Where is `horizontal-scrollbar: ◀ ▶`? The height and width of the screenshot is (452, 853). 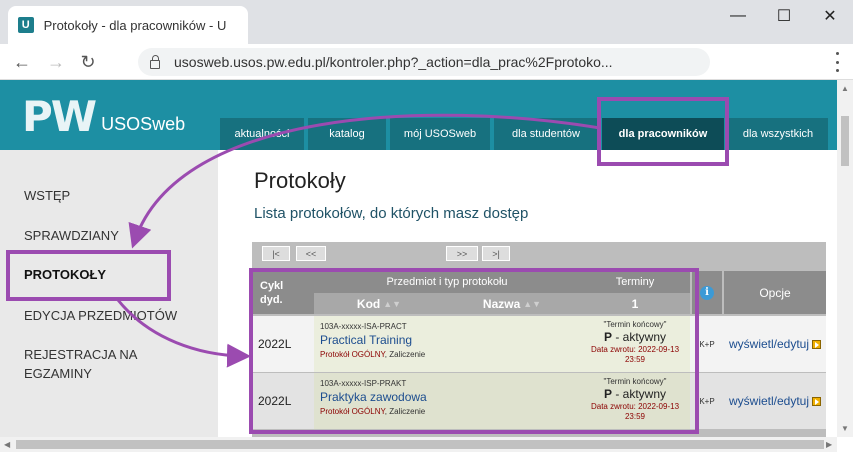 horizontal-scrollbar: ◀ ▶ is located at coordinates (418, 444).